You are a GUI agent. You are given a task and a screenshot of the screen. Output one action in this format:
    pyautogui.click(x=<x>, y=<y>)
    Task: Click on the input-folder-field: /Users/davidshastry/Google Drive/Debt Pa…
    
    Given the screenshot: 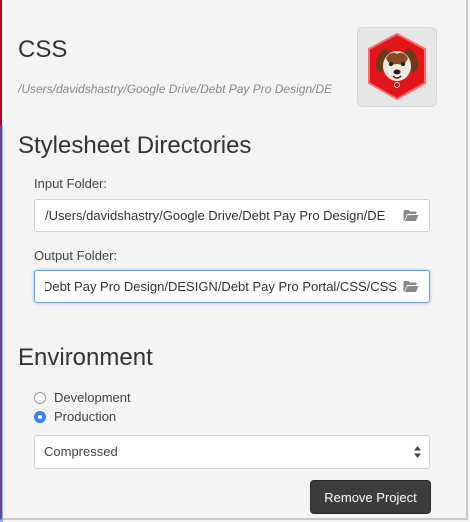 What is the action you would take?
    pyautogui.click(x=232, y=215)
    